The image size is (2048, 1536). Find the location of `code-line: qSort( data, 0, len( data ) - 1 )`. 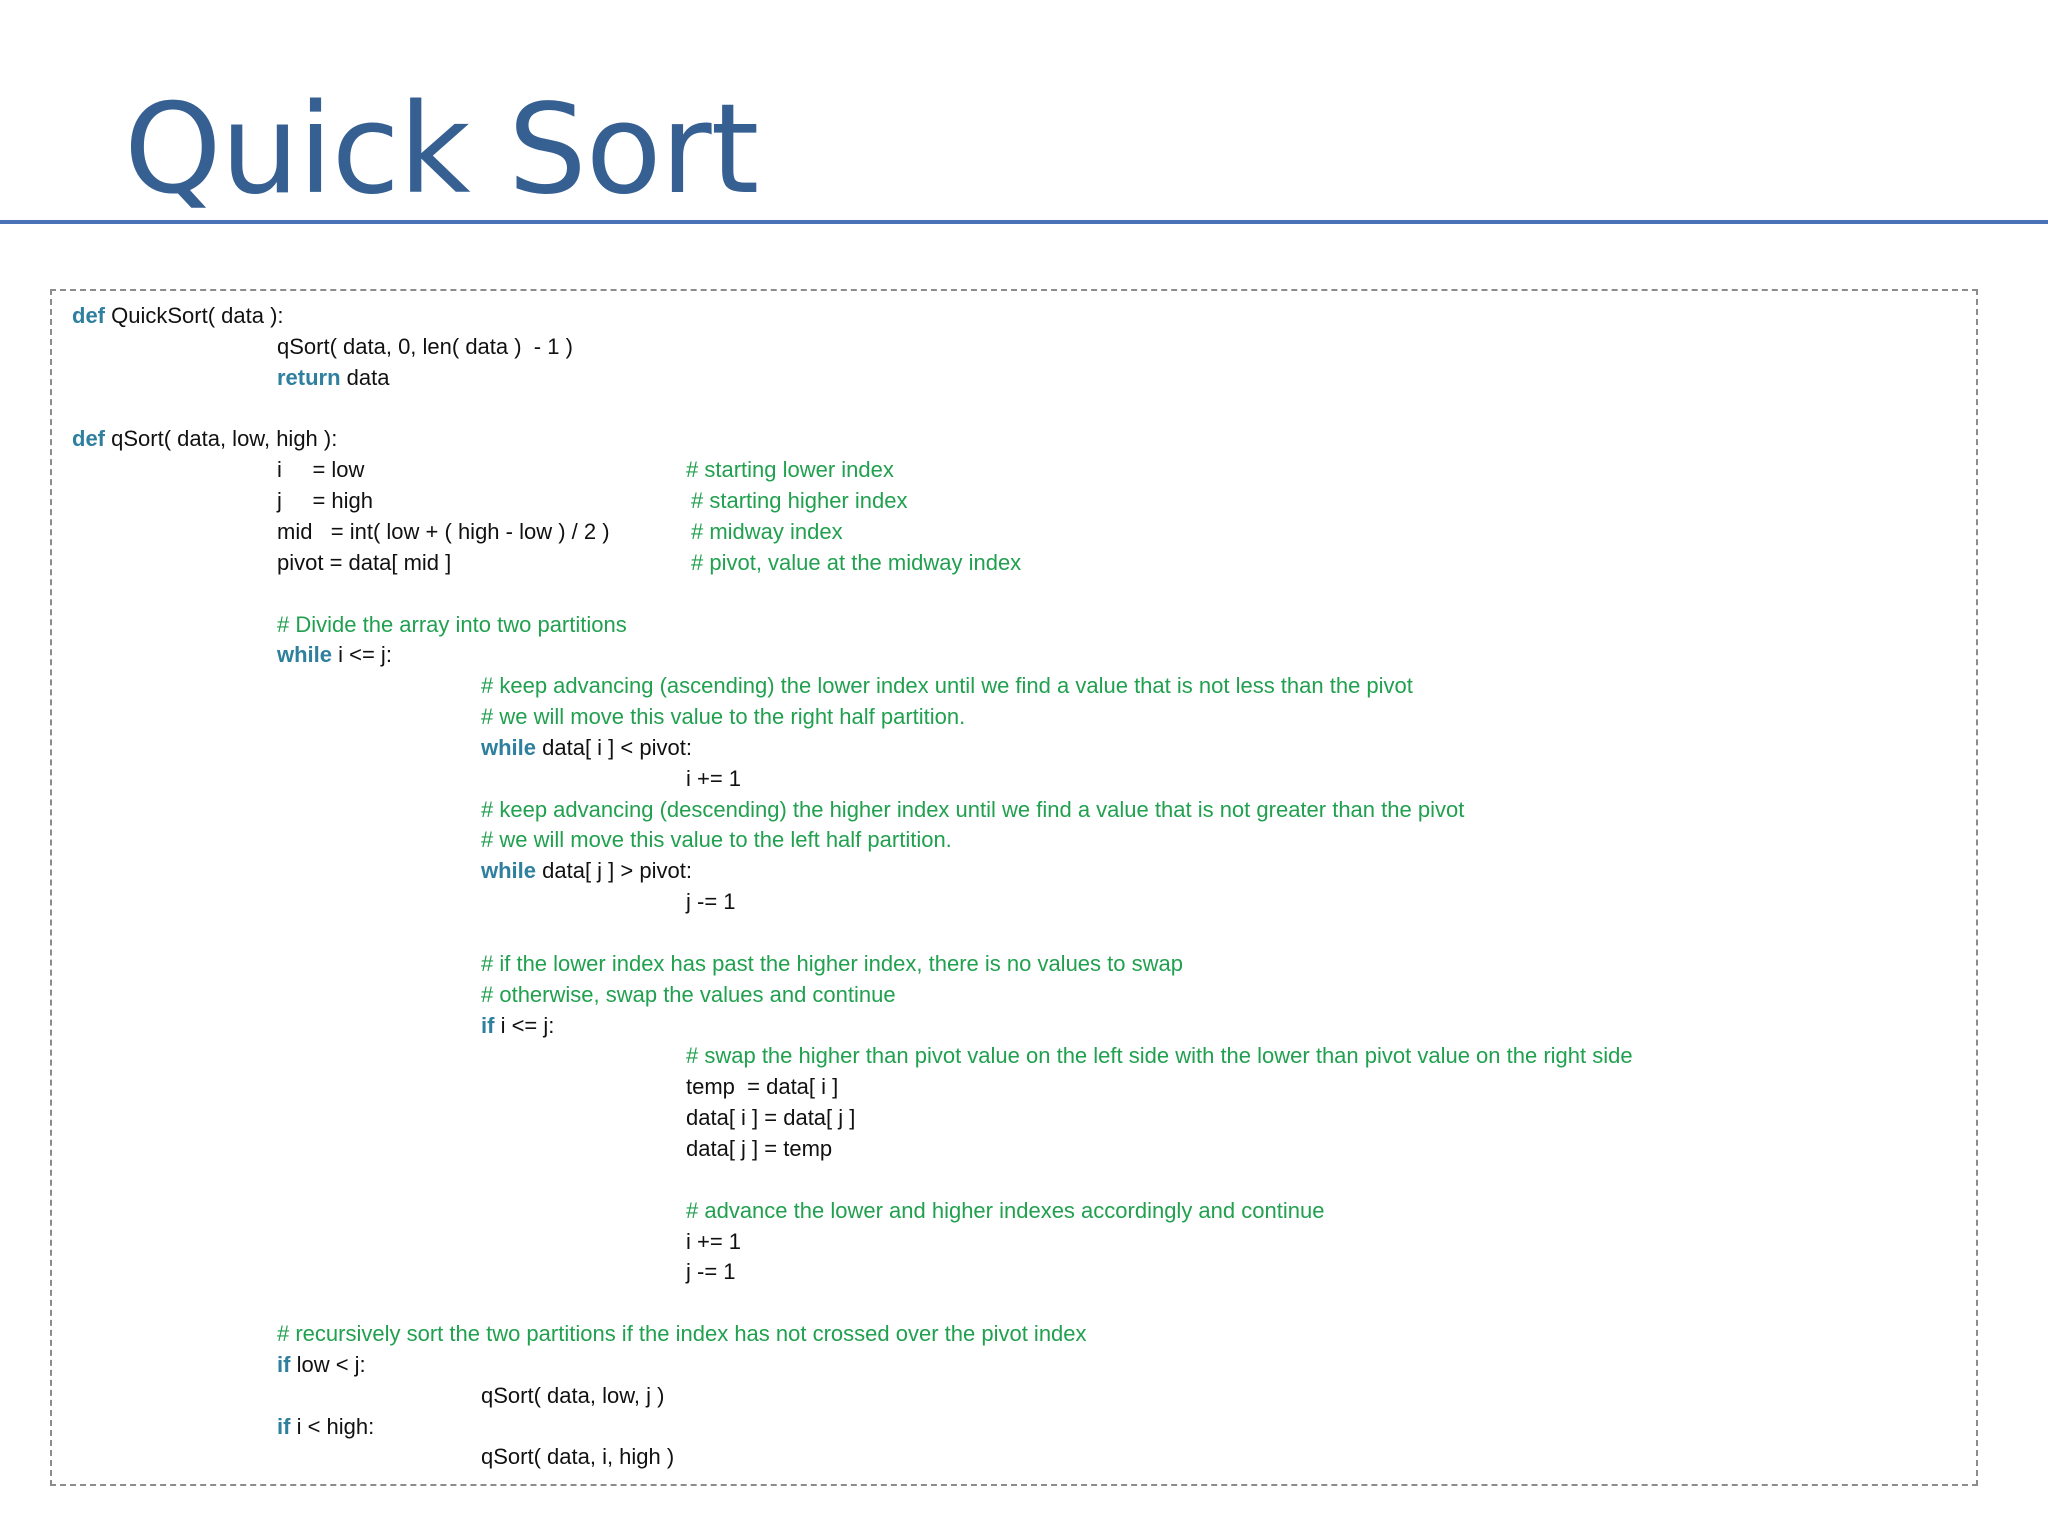

code-line: qSort( data, 0, len( data ) - 1 ) is located at coordinates (425, 347).